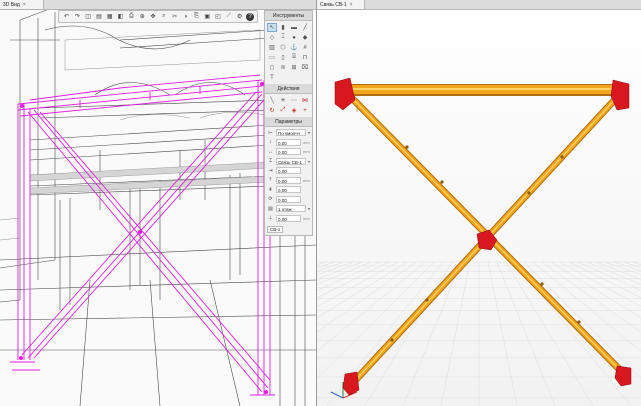 The width and height of the screenshot is (641, 406). I want to click on profile-icon: ⌶, so click(283, 37).